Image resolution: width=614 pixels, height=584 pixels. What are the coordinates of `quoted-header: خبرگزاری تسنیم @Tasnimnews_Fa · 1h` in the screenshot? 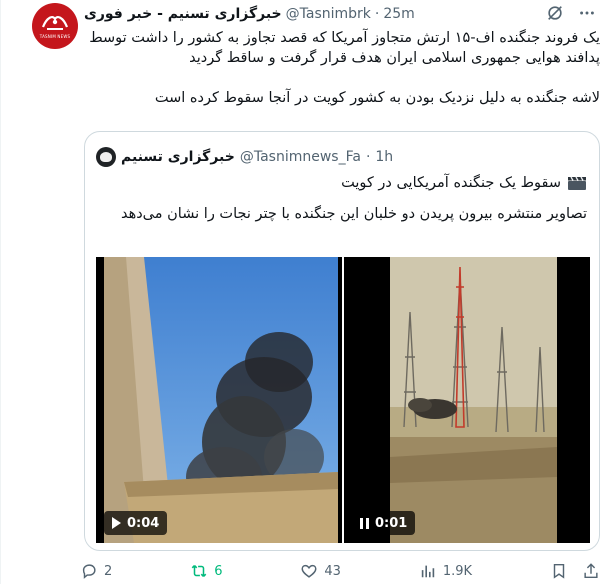 It's located at (244, 157).